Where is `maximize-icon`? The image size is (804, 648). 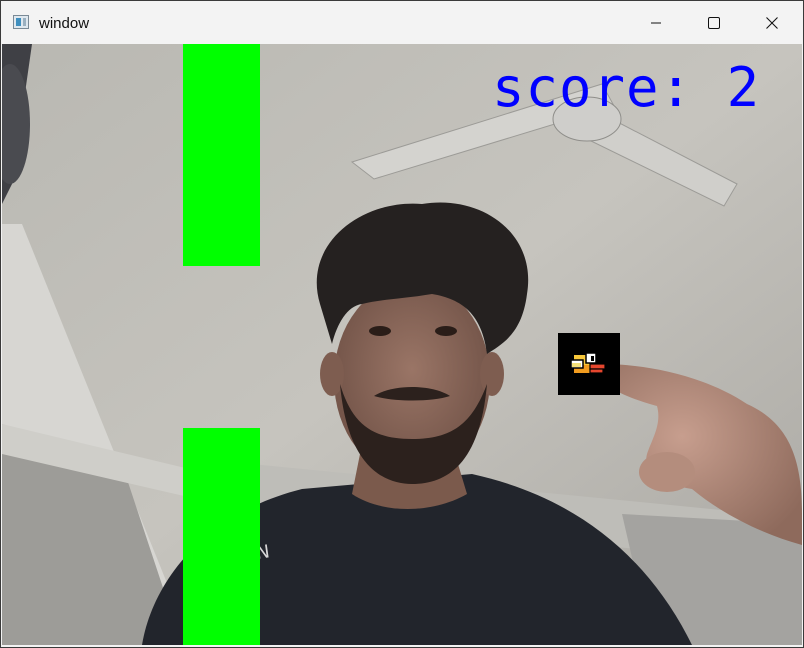
maximize-icon is located at coordinates (714, 22).